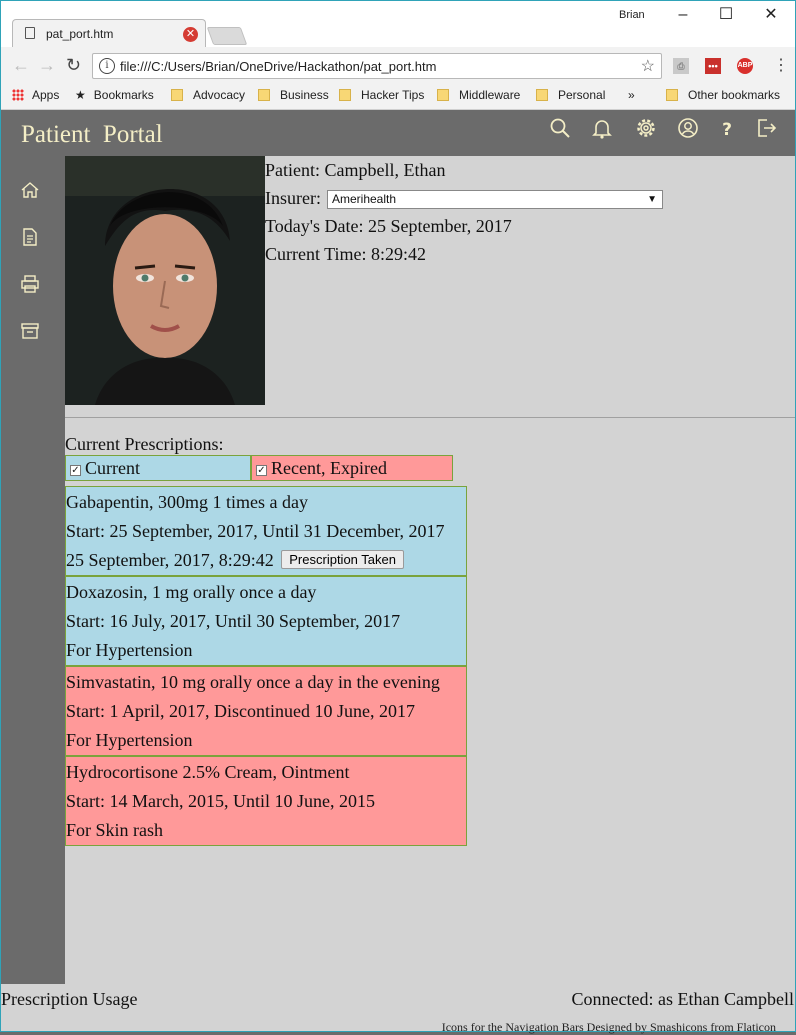 The image size is (796, 1035). Describe the element at coordinates (18, 95) in the screenshot. I see `apps-grid-icon` at that location.